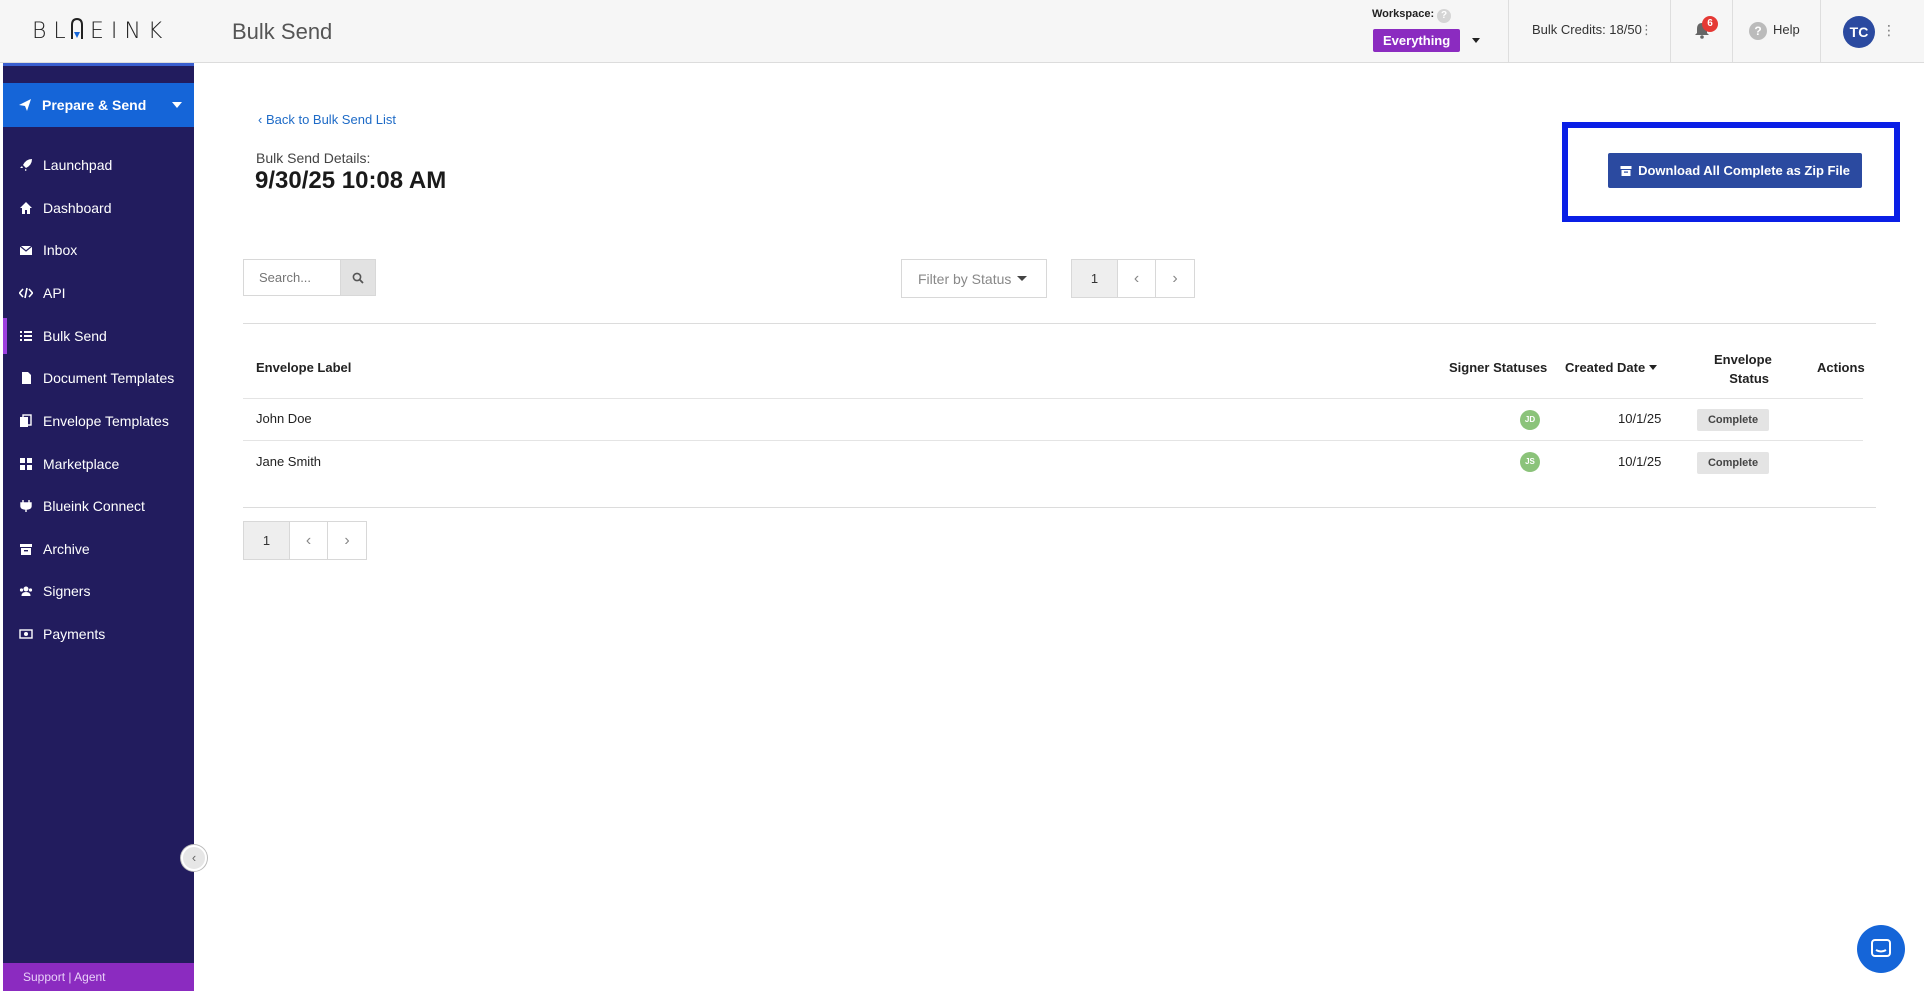 Image resolution: width=1924 pixels, height=991 pixels. What do you see at coordinates (98, 591) in the screenshot?
I see `sidebar-item-signers: Signers` at bounding box center [98, 591].